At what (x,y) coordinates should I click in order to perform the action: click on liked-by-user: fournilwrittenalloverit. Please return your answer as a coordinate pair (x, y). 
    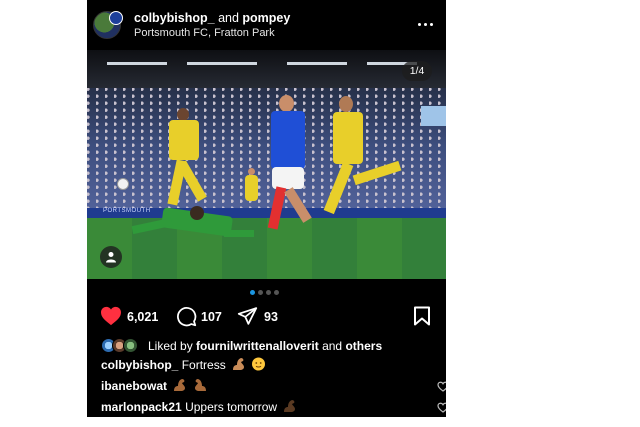
    Looking at the image, I should click on (257, 346).